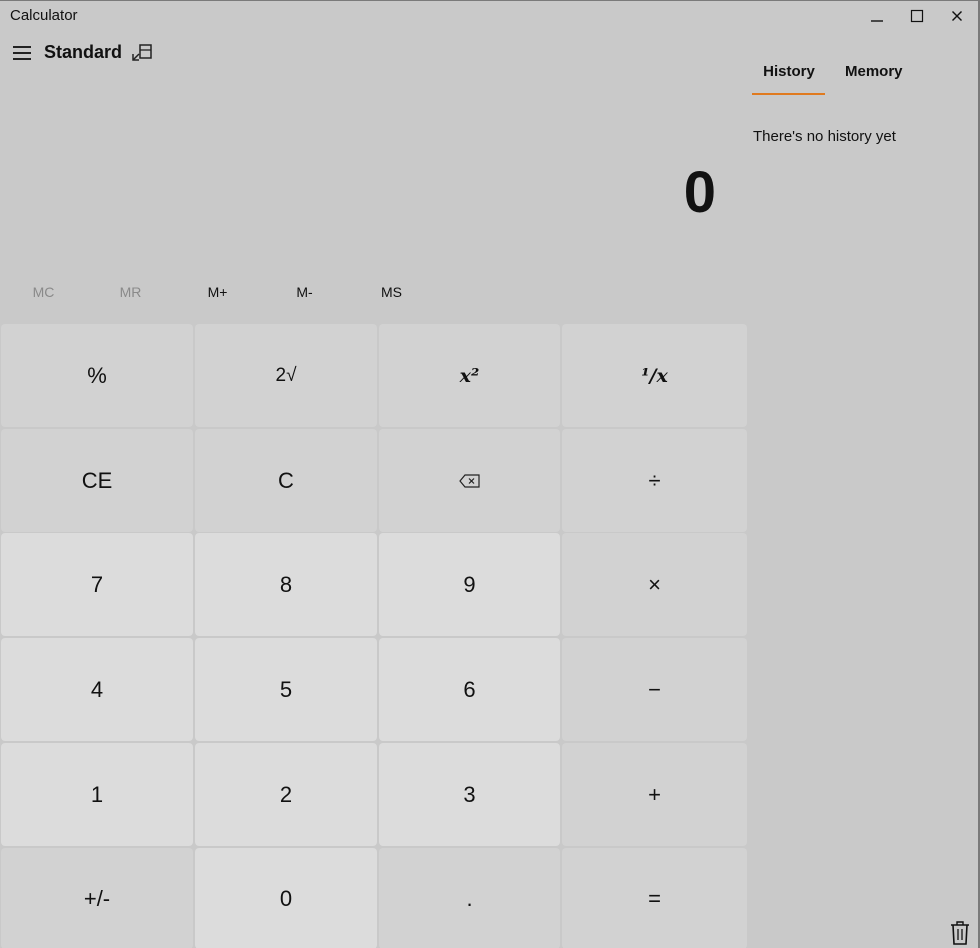 The height and width of the screenshot is (948, 980). I want to click on decimal-button: ., so click(469, 898).